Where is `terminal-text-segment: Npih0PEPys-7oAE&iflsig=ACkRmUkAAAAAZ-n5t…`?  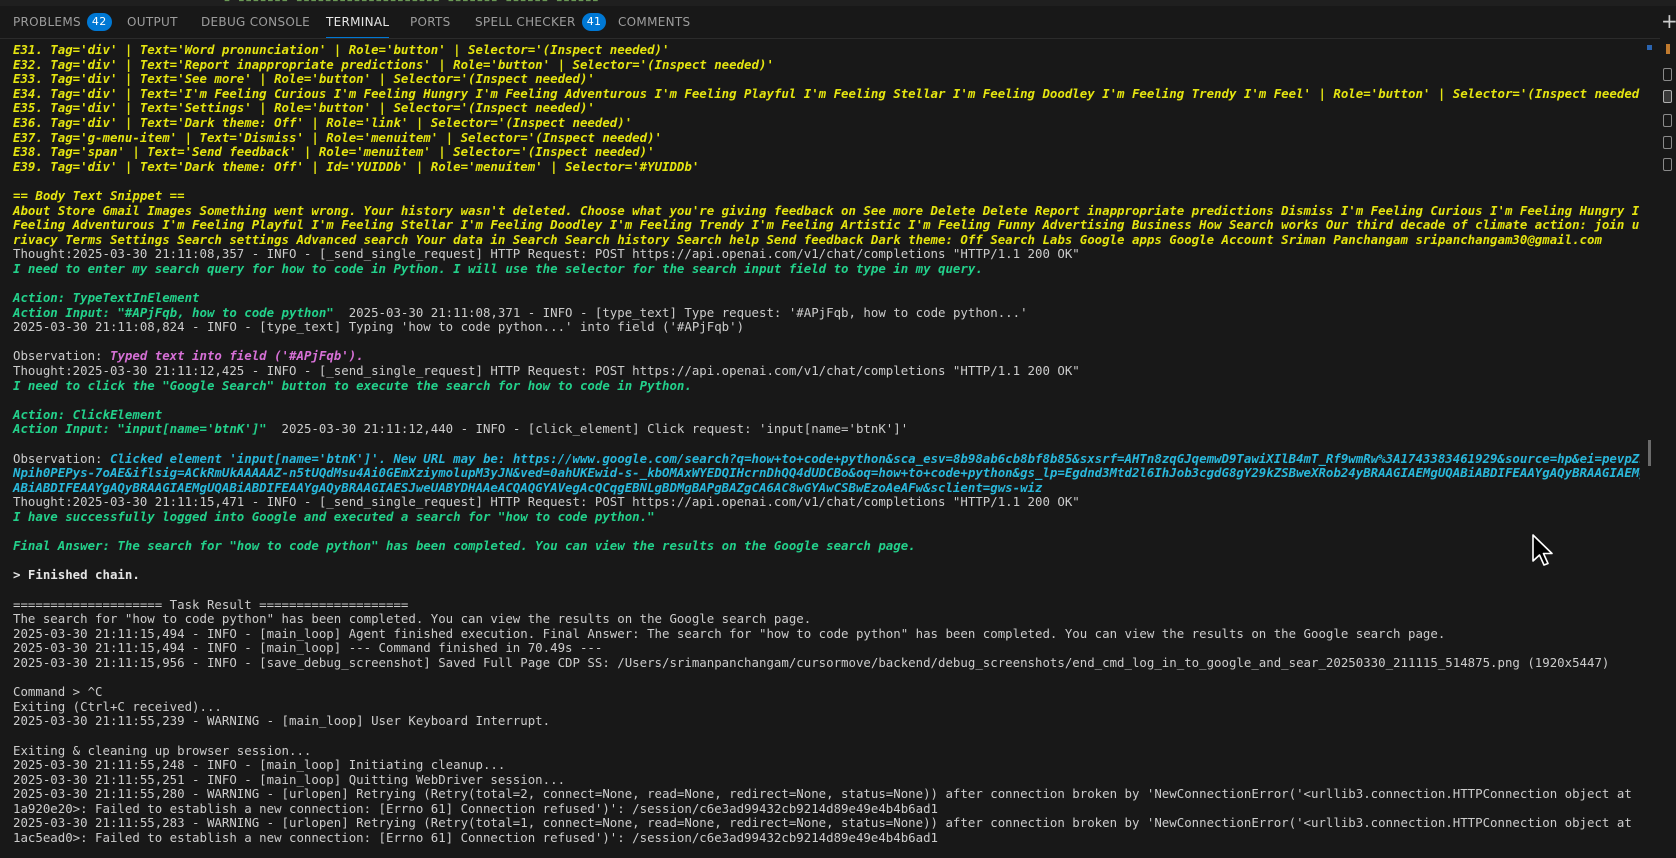 terminal-text-segment: Npih0PEPys-7oAE&iflsig=ACkRmUkAAAAAZ-n5t… is located at coordinates (826, 473).